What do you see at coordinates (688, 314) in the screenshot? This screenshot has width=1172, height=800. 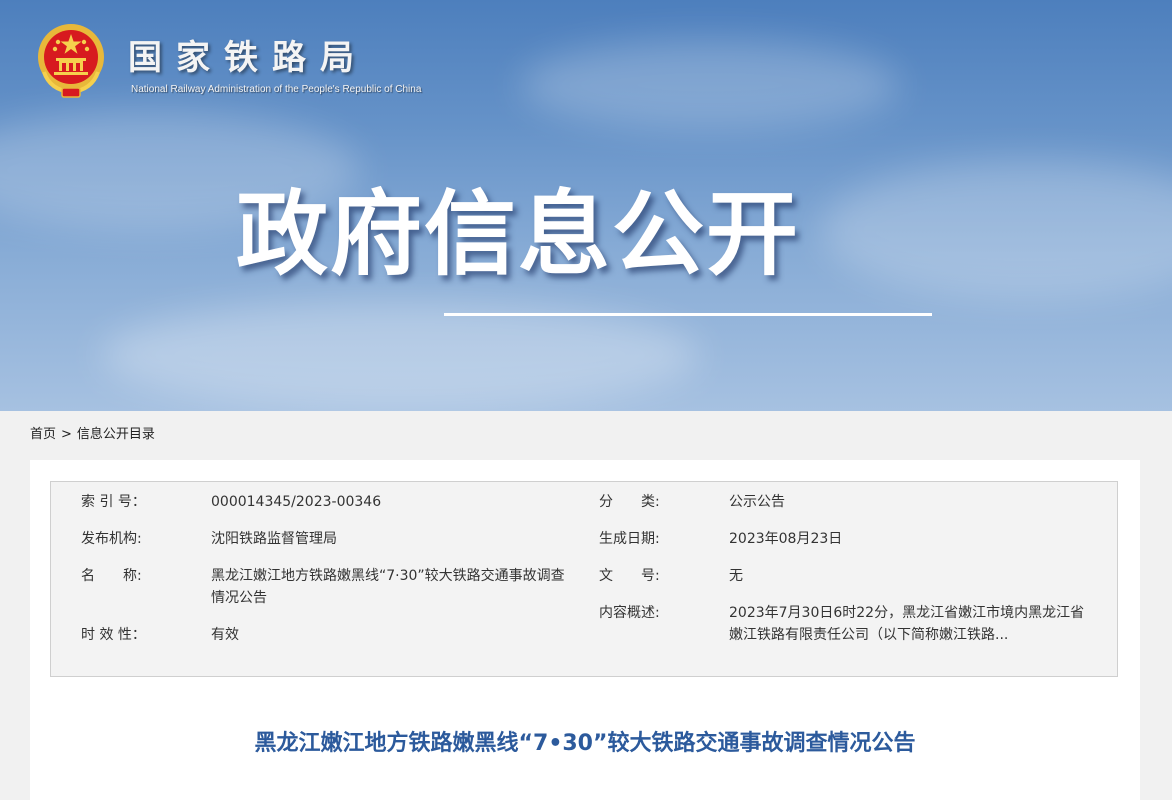 I see `banner-underline` at bounding box center [688, 314].